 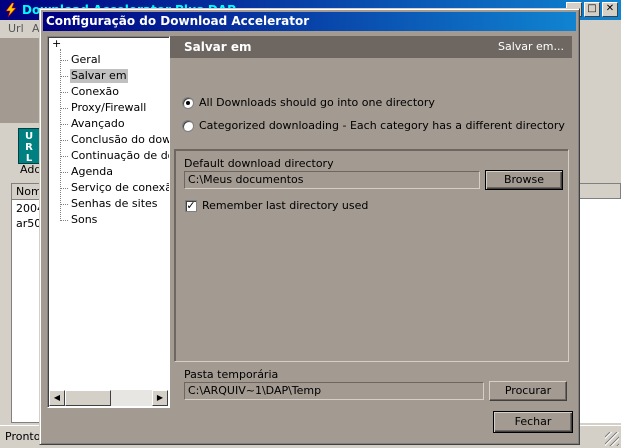 I want to click on tree-item-label: Conclusão do download, so click(x=120, y=139).